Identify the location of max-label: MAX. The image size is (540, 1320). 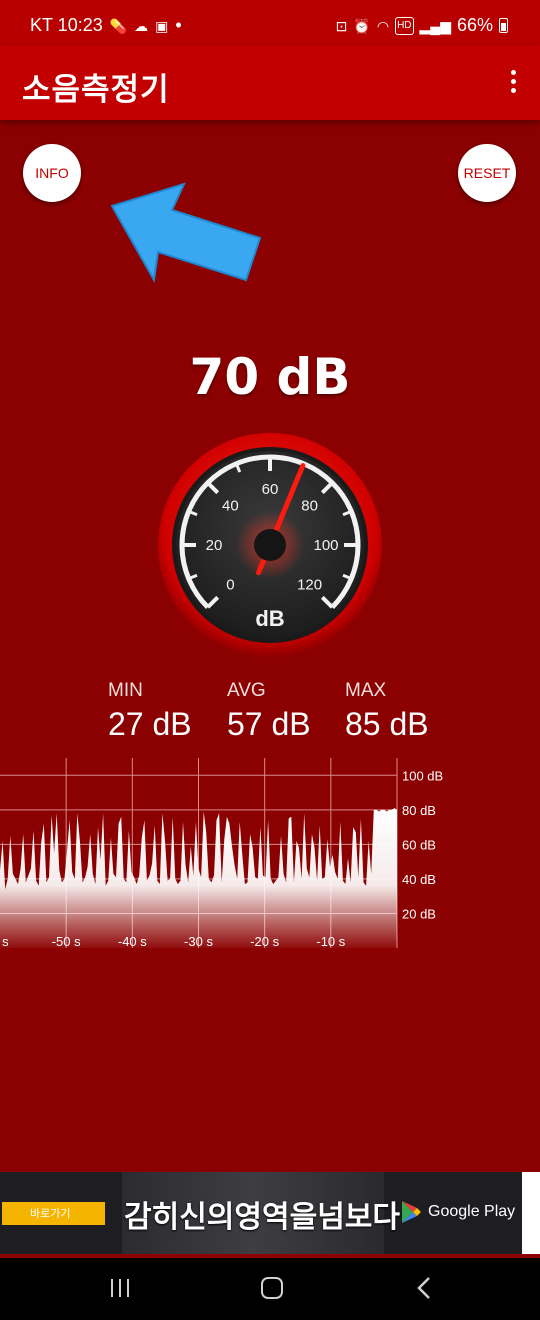
(366, 690).